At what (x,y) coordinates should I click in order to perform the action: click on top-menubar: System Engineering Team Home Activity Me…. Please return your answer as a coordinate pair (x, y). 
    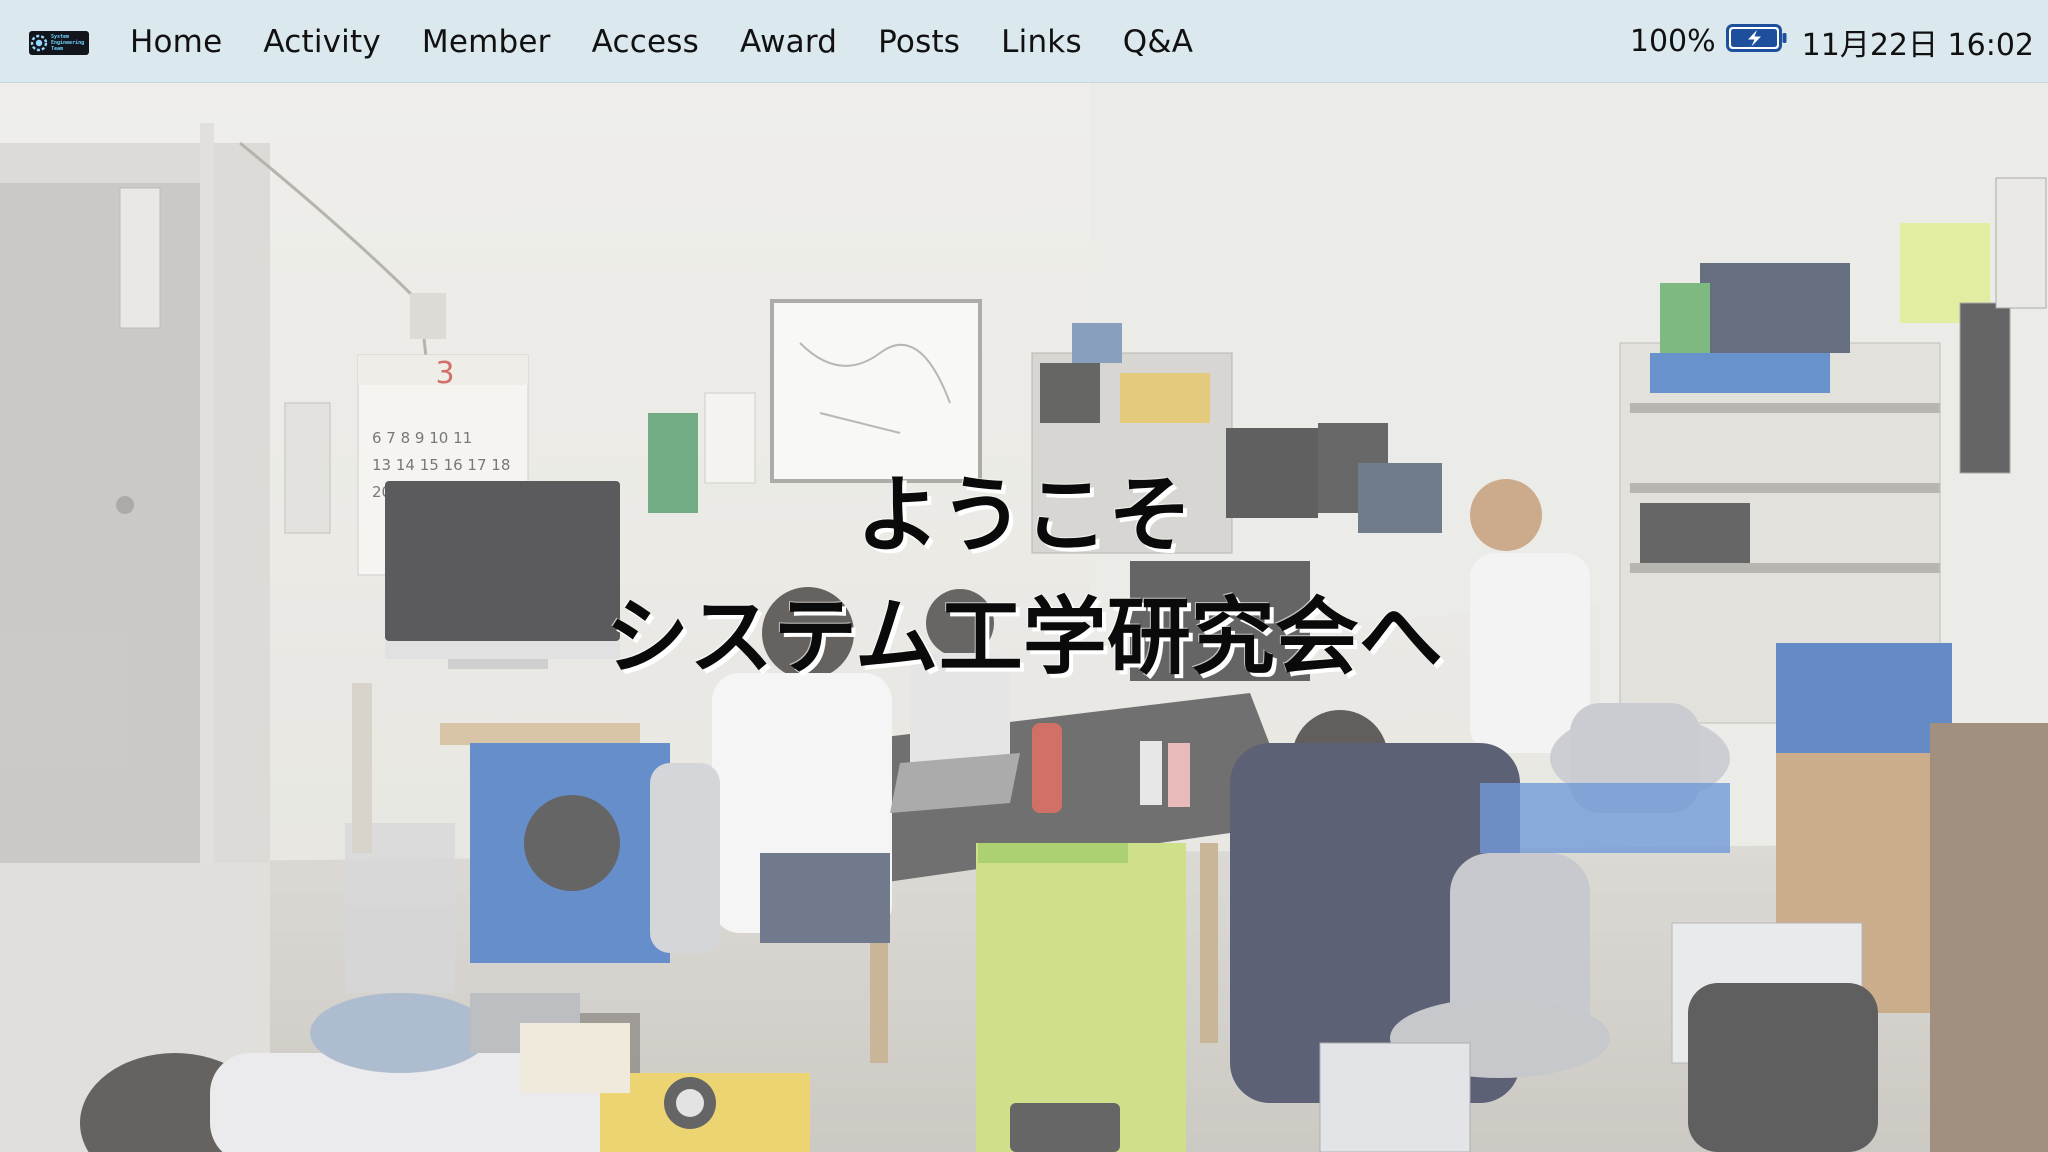
    Looking at the image, I should click on (1024, 41).